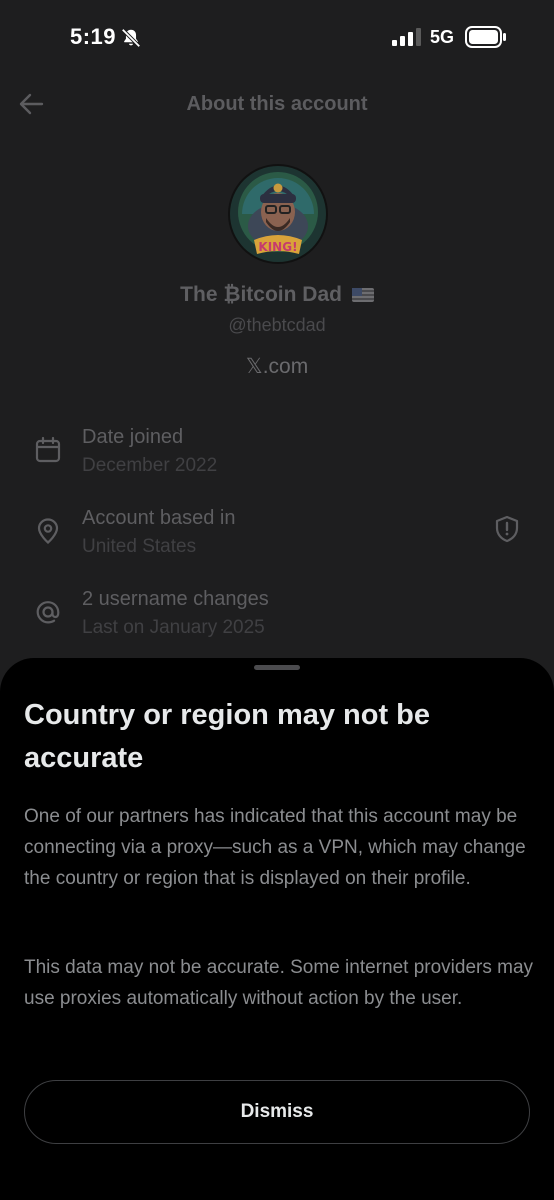 The height and width of the screenshot is (1200, 554). What do you see at coordinates (442, 37) in the screenshot?
I see `network-type: 5G` at bounding box center [442, 37].